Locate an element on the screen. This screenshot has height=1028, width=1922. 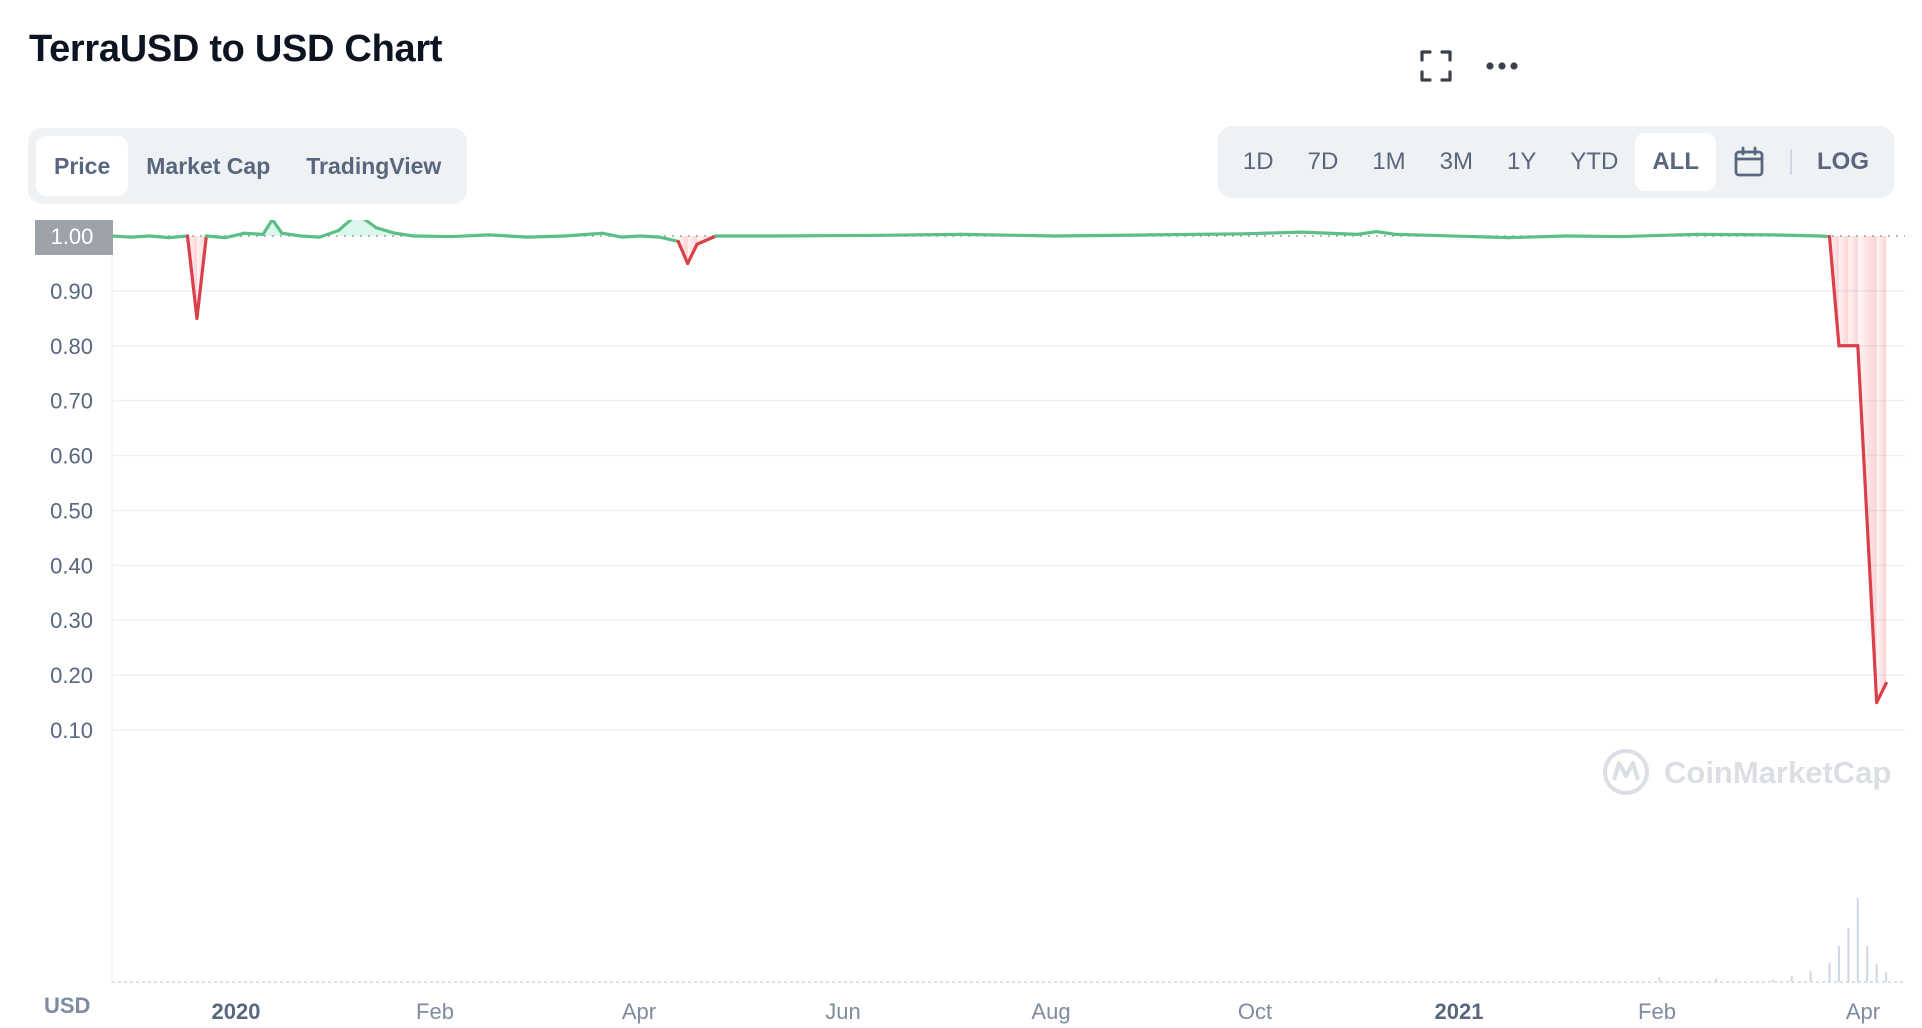
page-title: TerraUSD to USD Chart is located at coordinates (236, 49).